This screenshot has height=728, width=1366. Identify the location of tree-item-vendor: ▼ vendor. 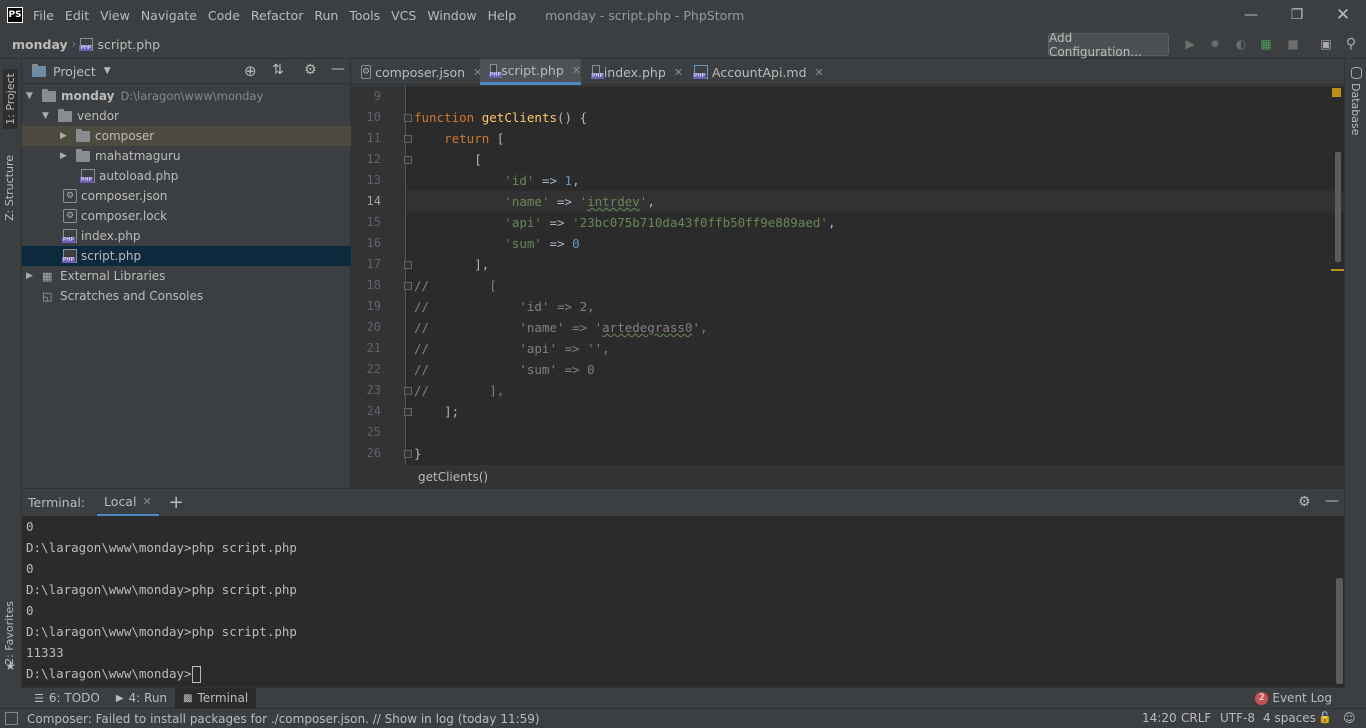
(186, 116).